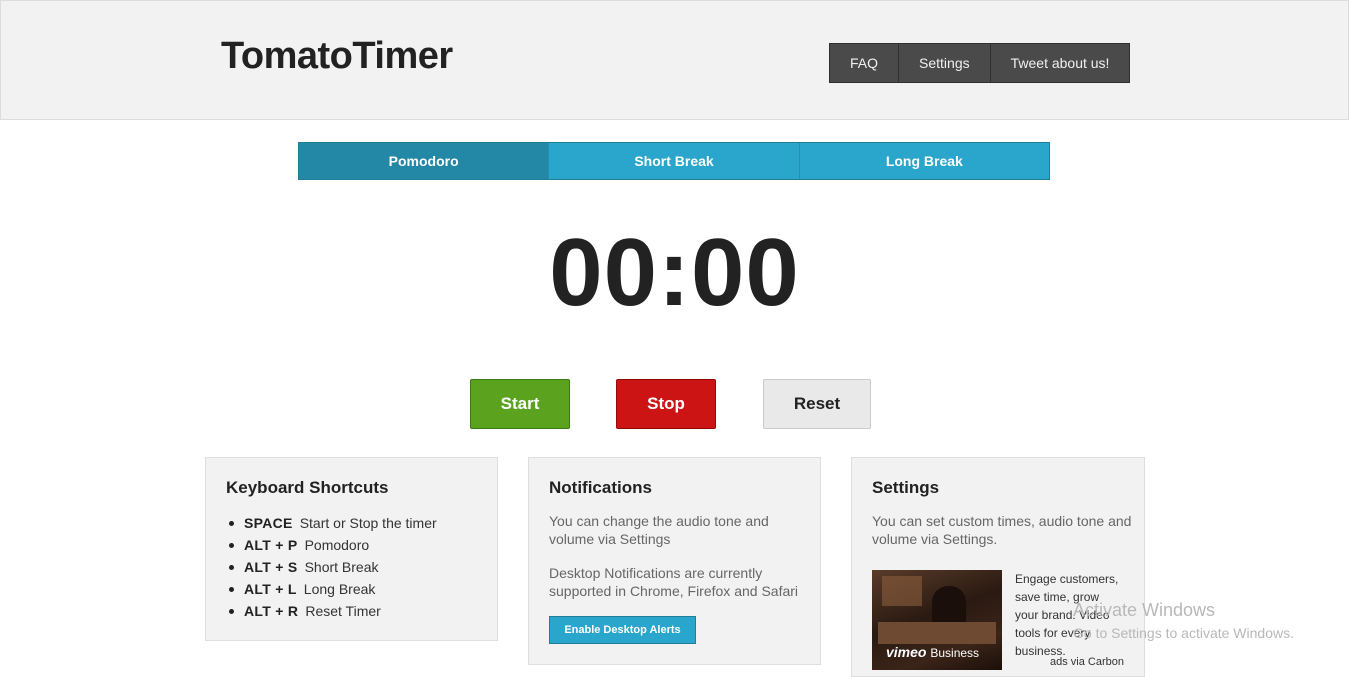 Image resolution: width=1349 pixels, height=677 pixels. I want to click on watermark-title: Activate Windows, so click(1144, 610).